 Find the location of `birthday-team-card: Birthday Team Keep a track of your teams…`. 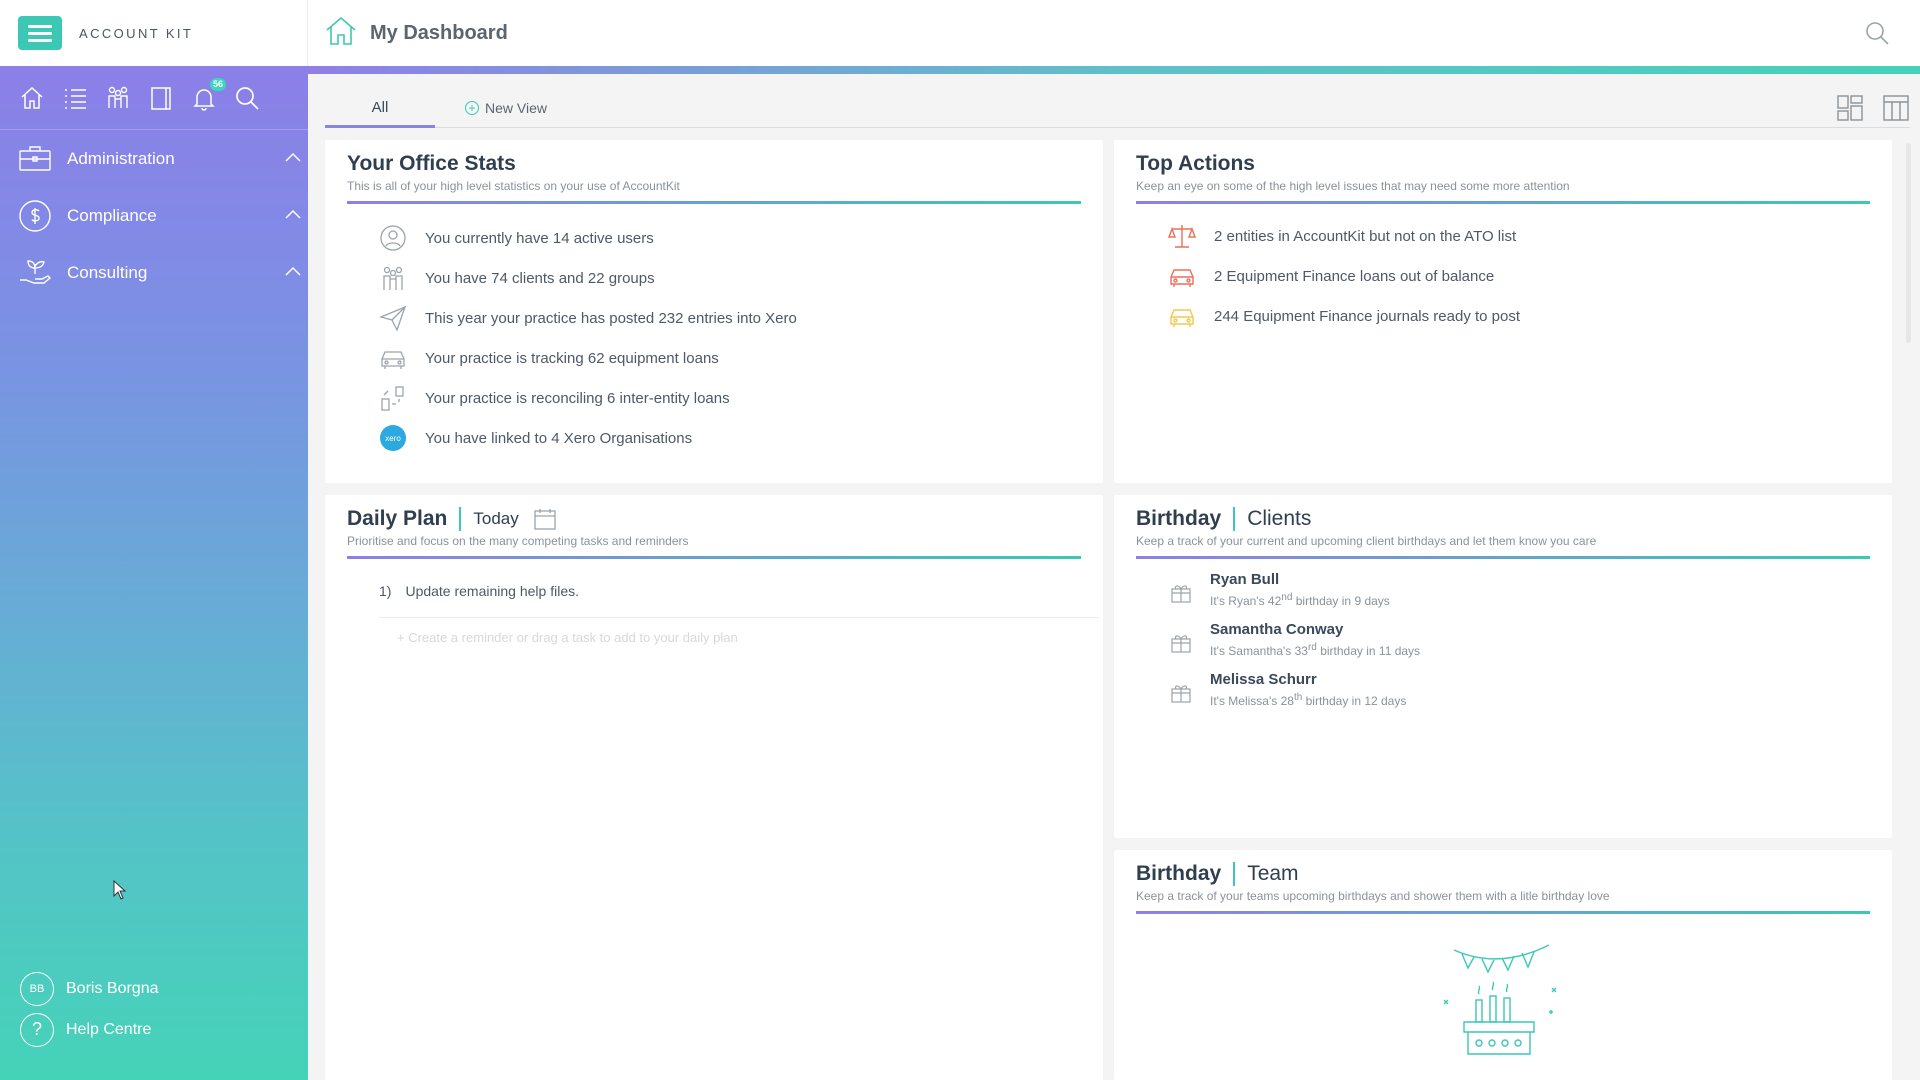

birthday-team-card: Birthday Team Keep a track of your teams… is located at coordinates (1503, 965).